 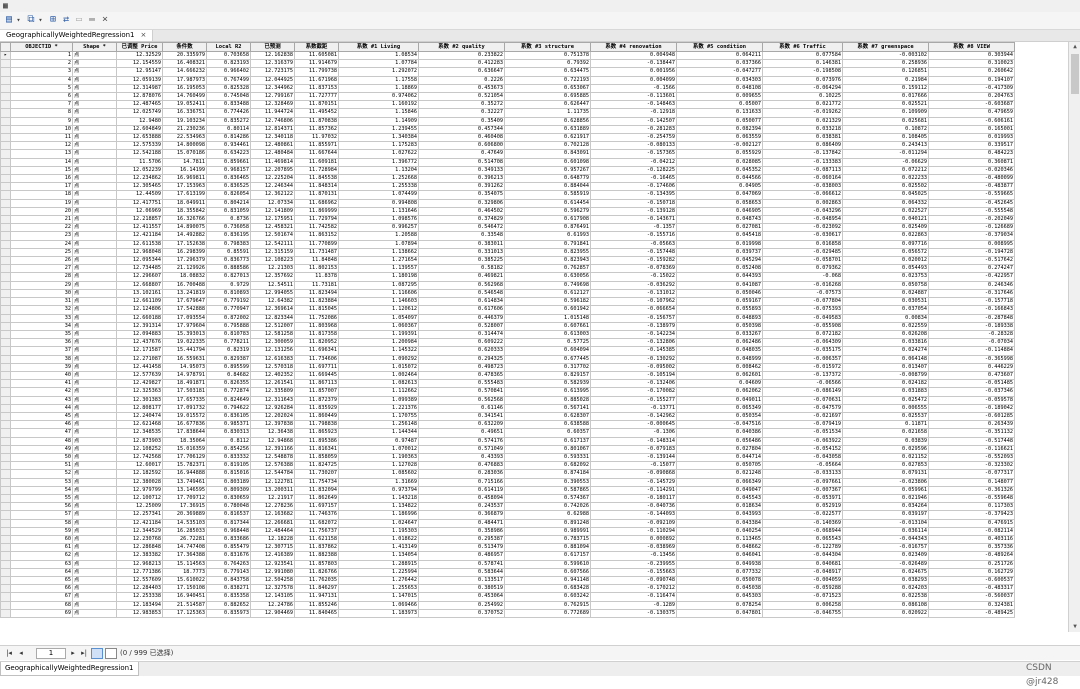 What do you see at coordinates (547, 326) in the screenshot?
I see `table-cell: 0.607661` at bounding box center [547, 326].